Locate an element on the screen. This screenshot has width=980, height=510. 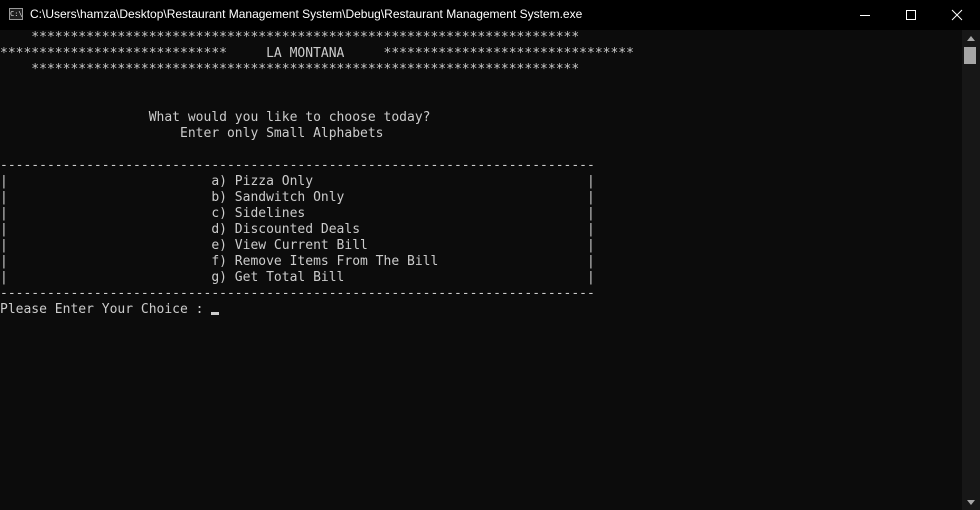
scroll-down-icon is located at coordinates (971, 502).